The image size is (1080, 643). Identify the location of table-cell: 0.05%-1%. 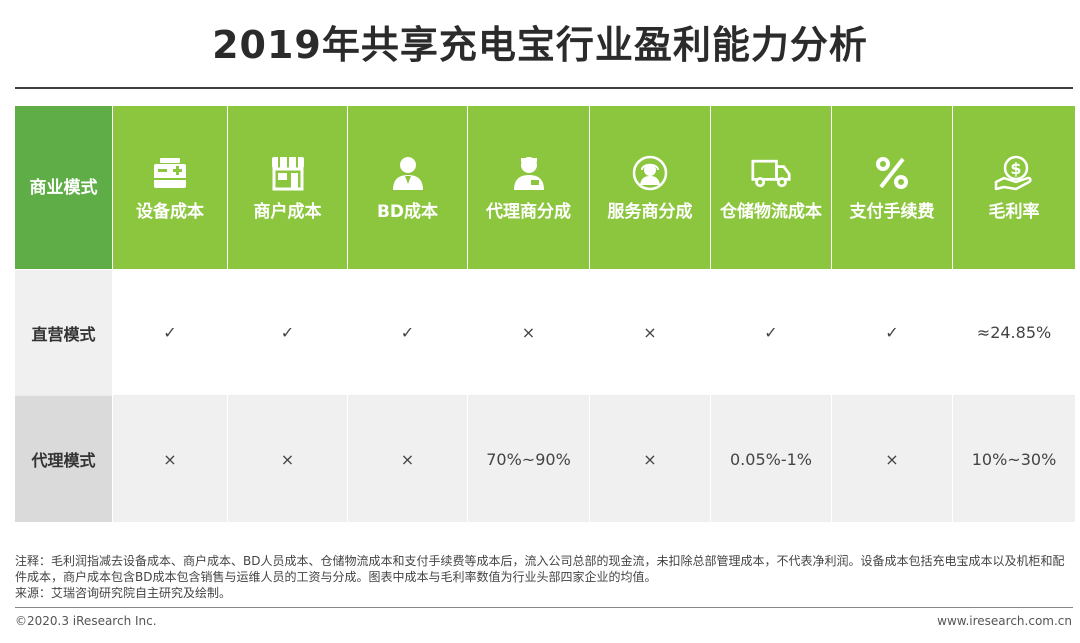
(771, 459).